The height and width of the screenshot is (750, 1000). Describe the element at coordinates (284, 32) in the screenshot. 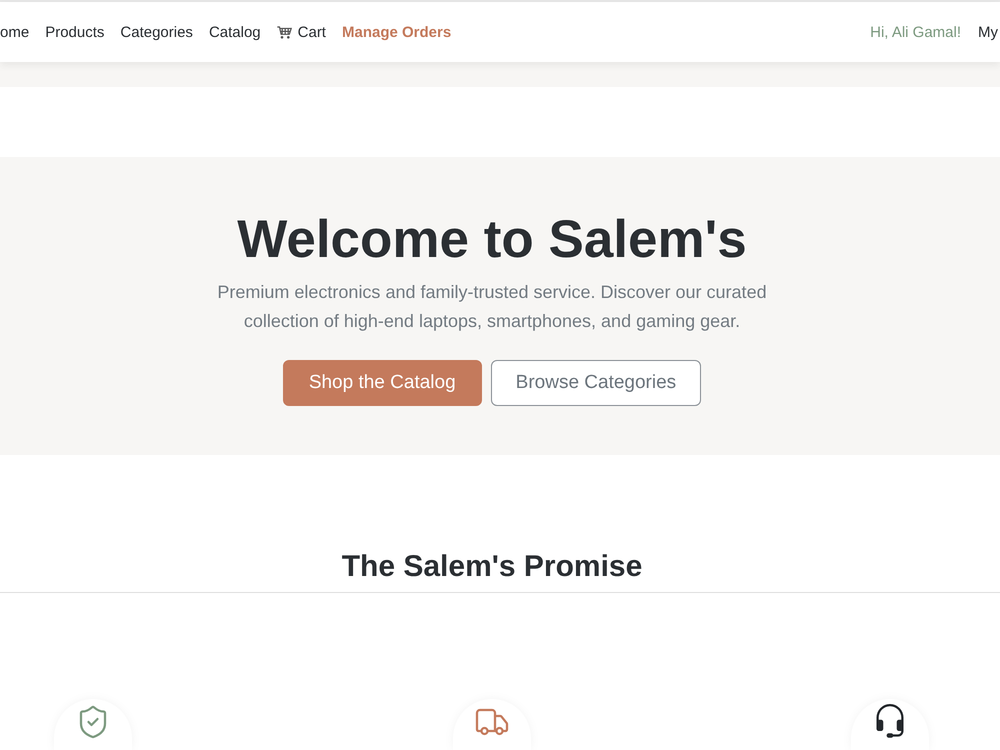

I see `cart-icon` at that location.